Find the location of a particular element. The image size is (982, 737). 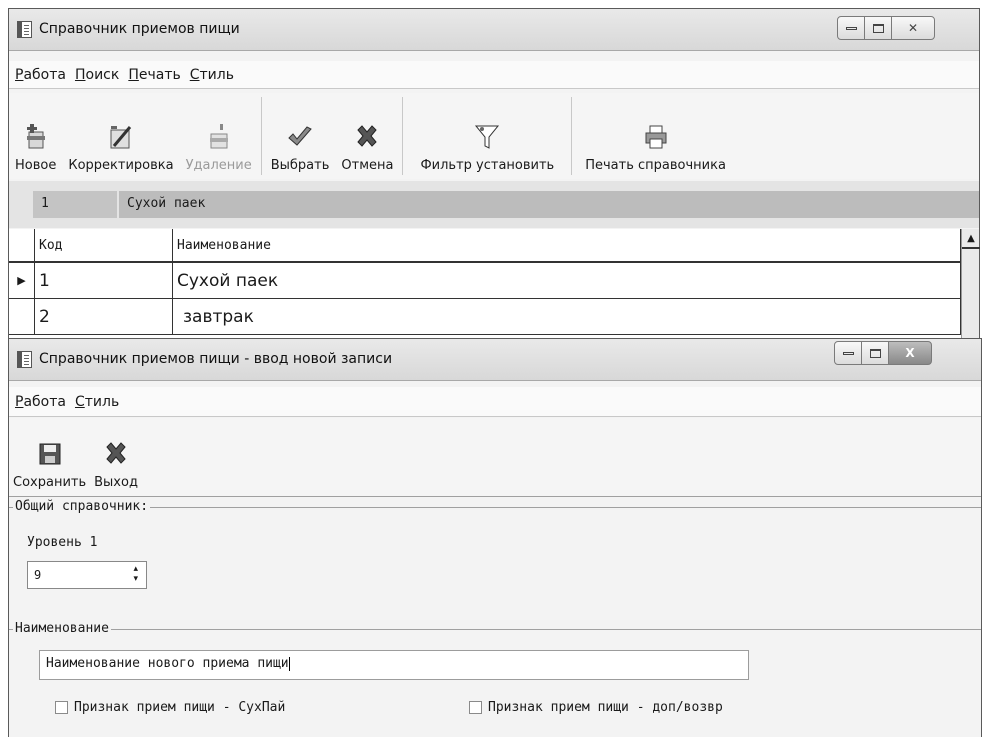

exit-button: Выход is located at coordinates (116, 457).